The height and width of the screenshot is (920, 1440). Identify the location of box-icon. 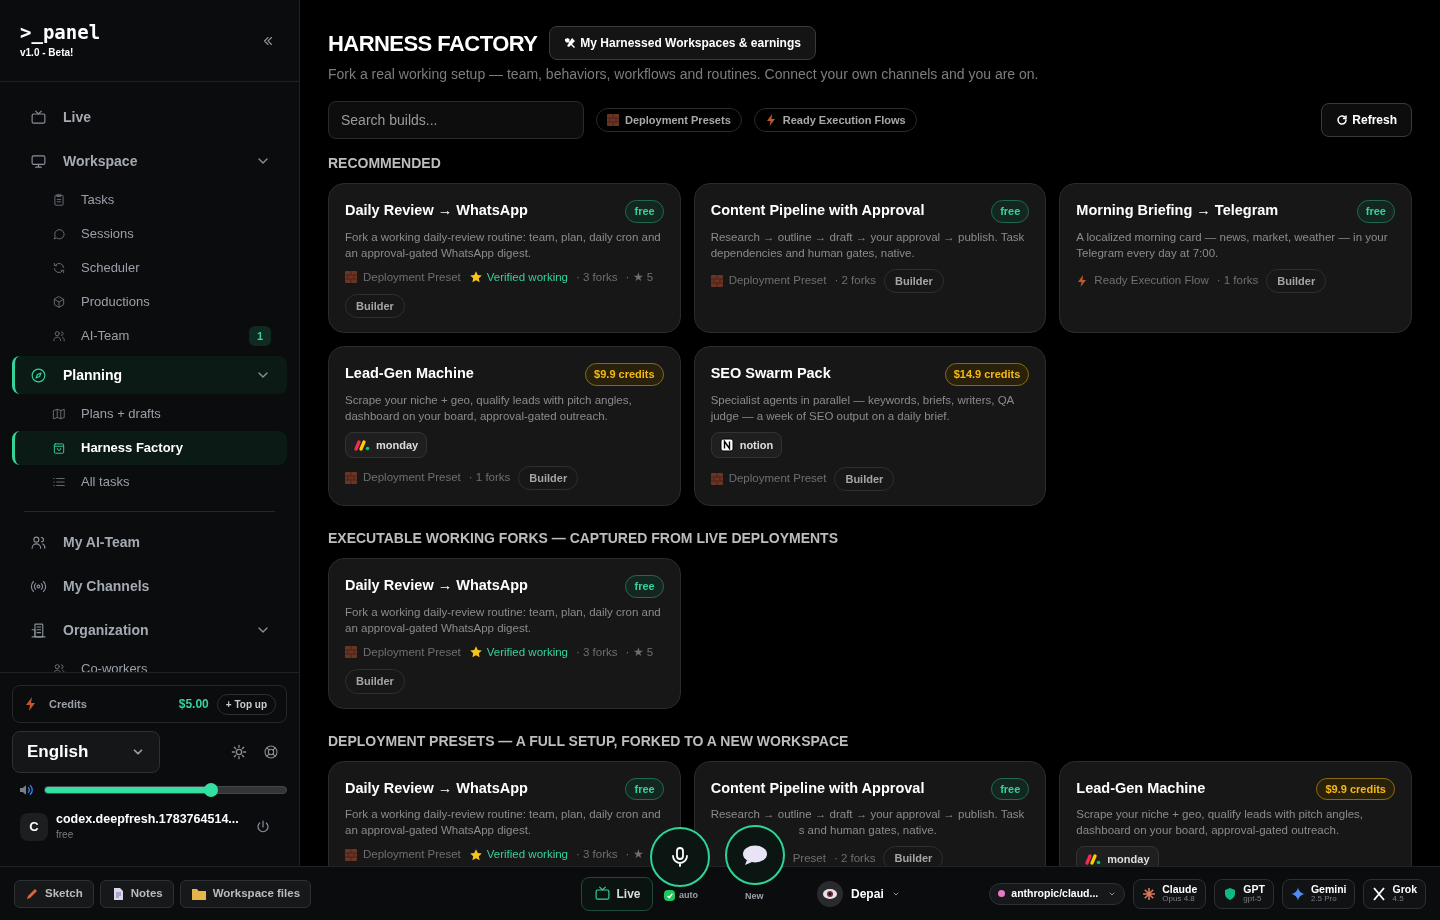
(59, 448).